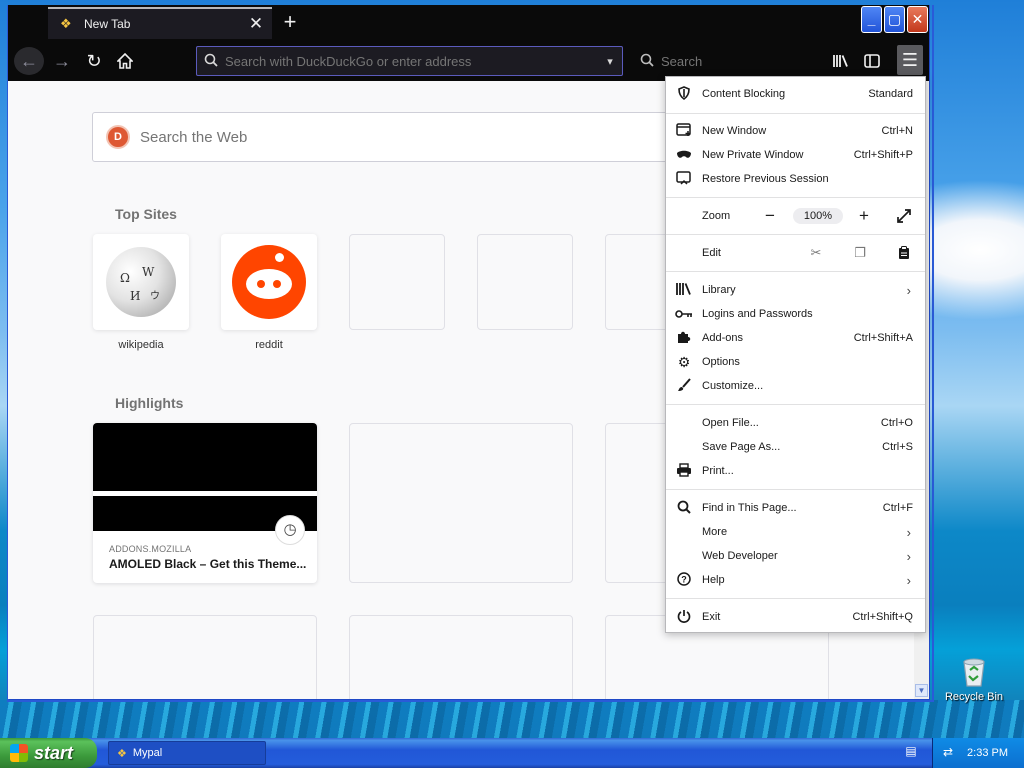 The image size is (1024, 768). I want to click on minimize-button: _, so click(871, 19).